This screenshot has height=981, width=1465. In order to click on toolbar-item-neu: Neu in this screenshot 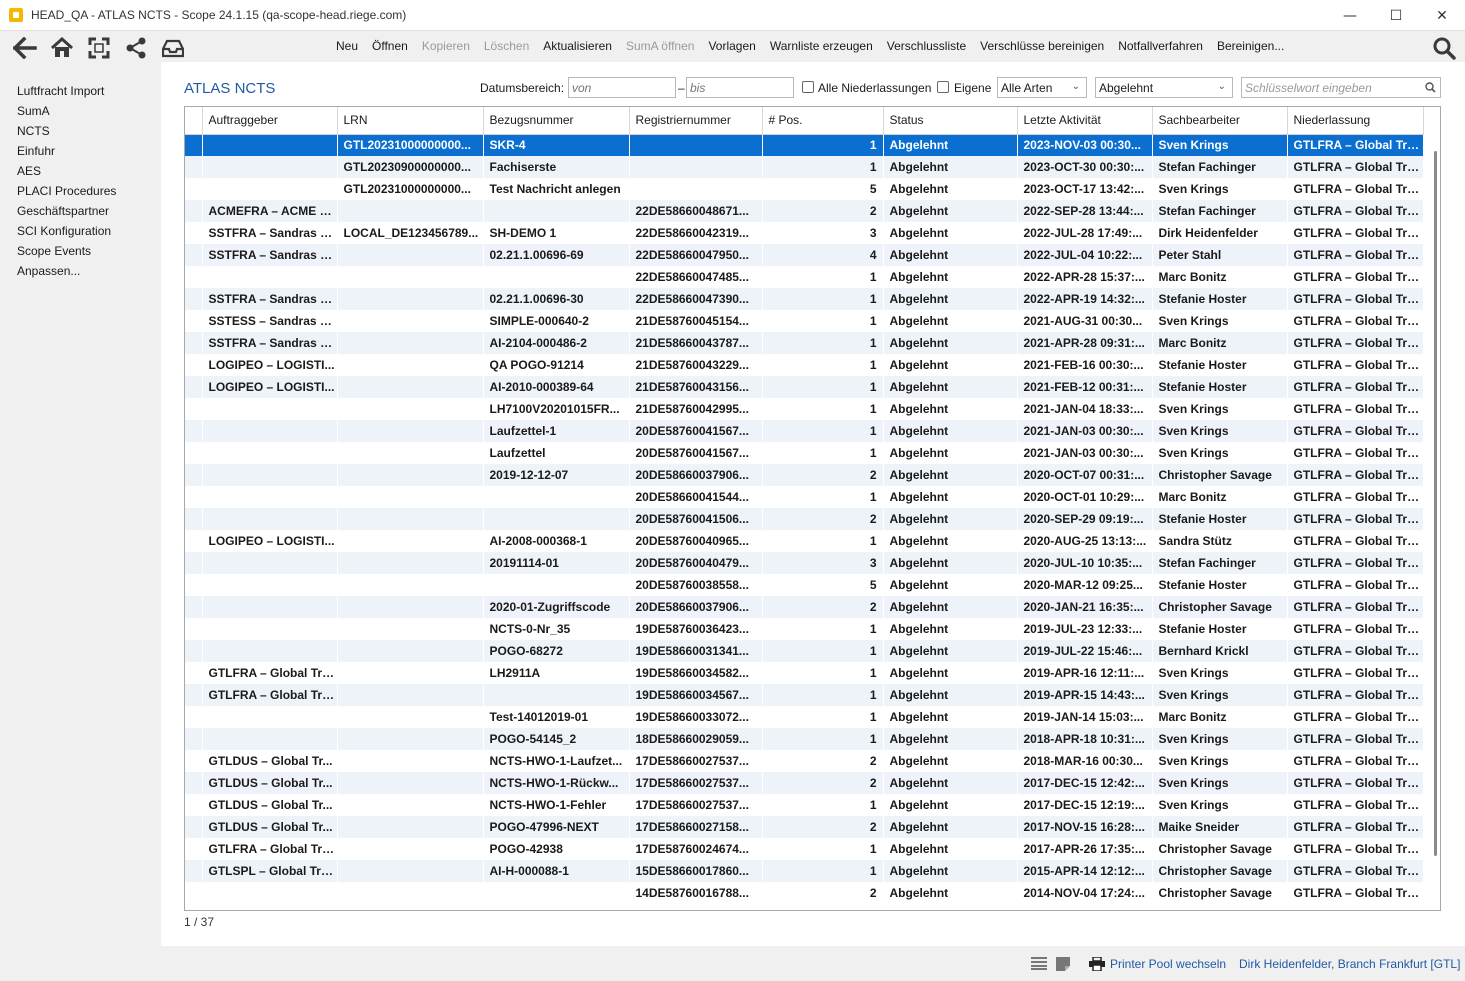, I will do `click(347, 46)`.